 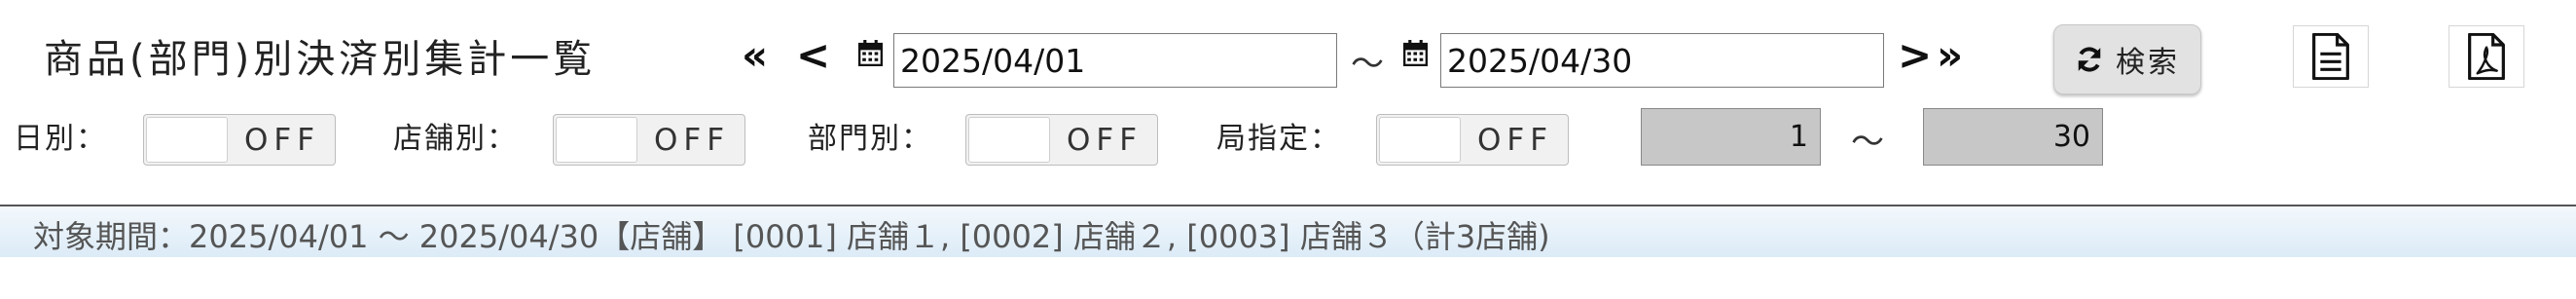 What do you see at coordinates (1278, 139) in the screenshot?
I see `office-toggle-label: 局指定：` at bounding box center [1278, 139].